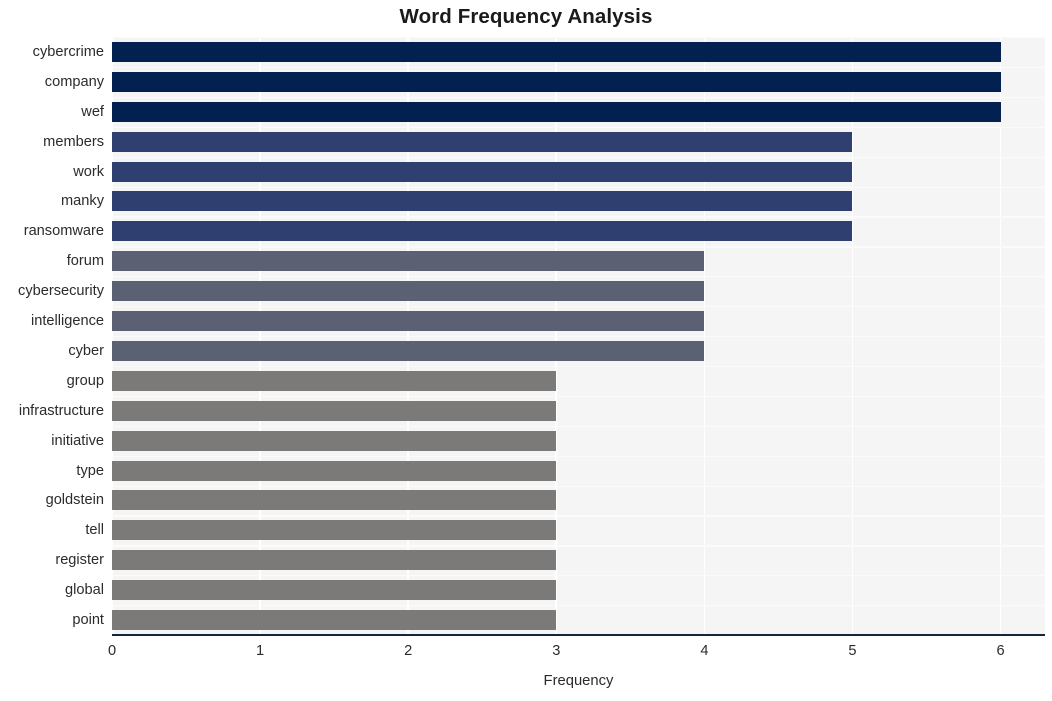  I want to click on y-tick-label: group, so click(85, 380).